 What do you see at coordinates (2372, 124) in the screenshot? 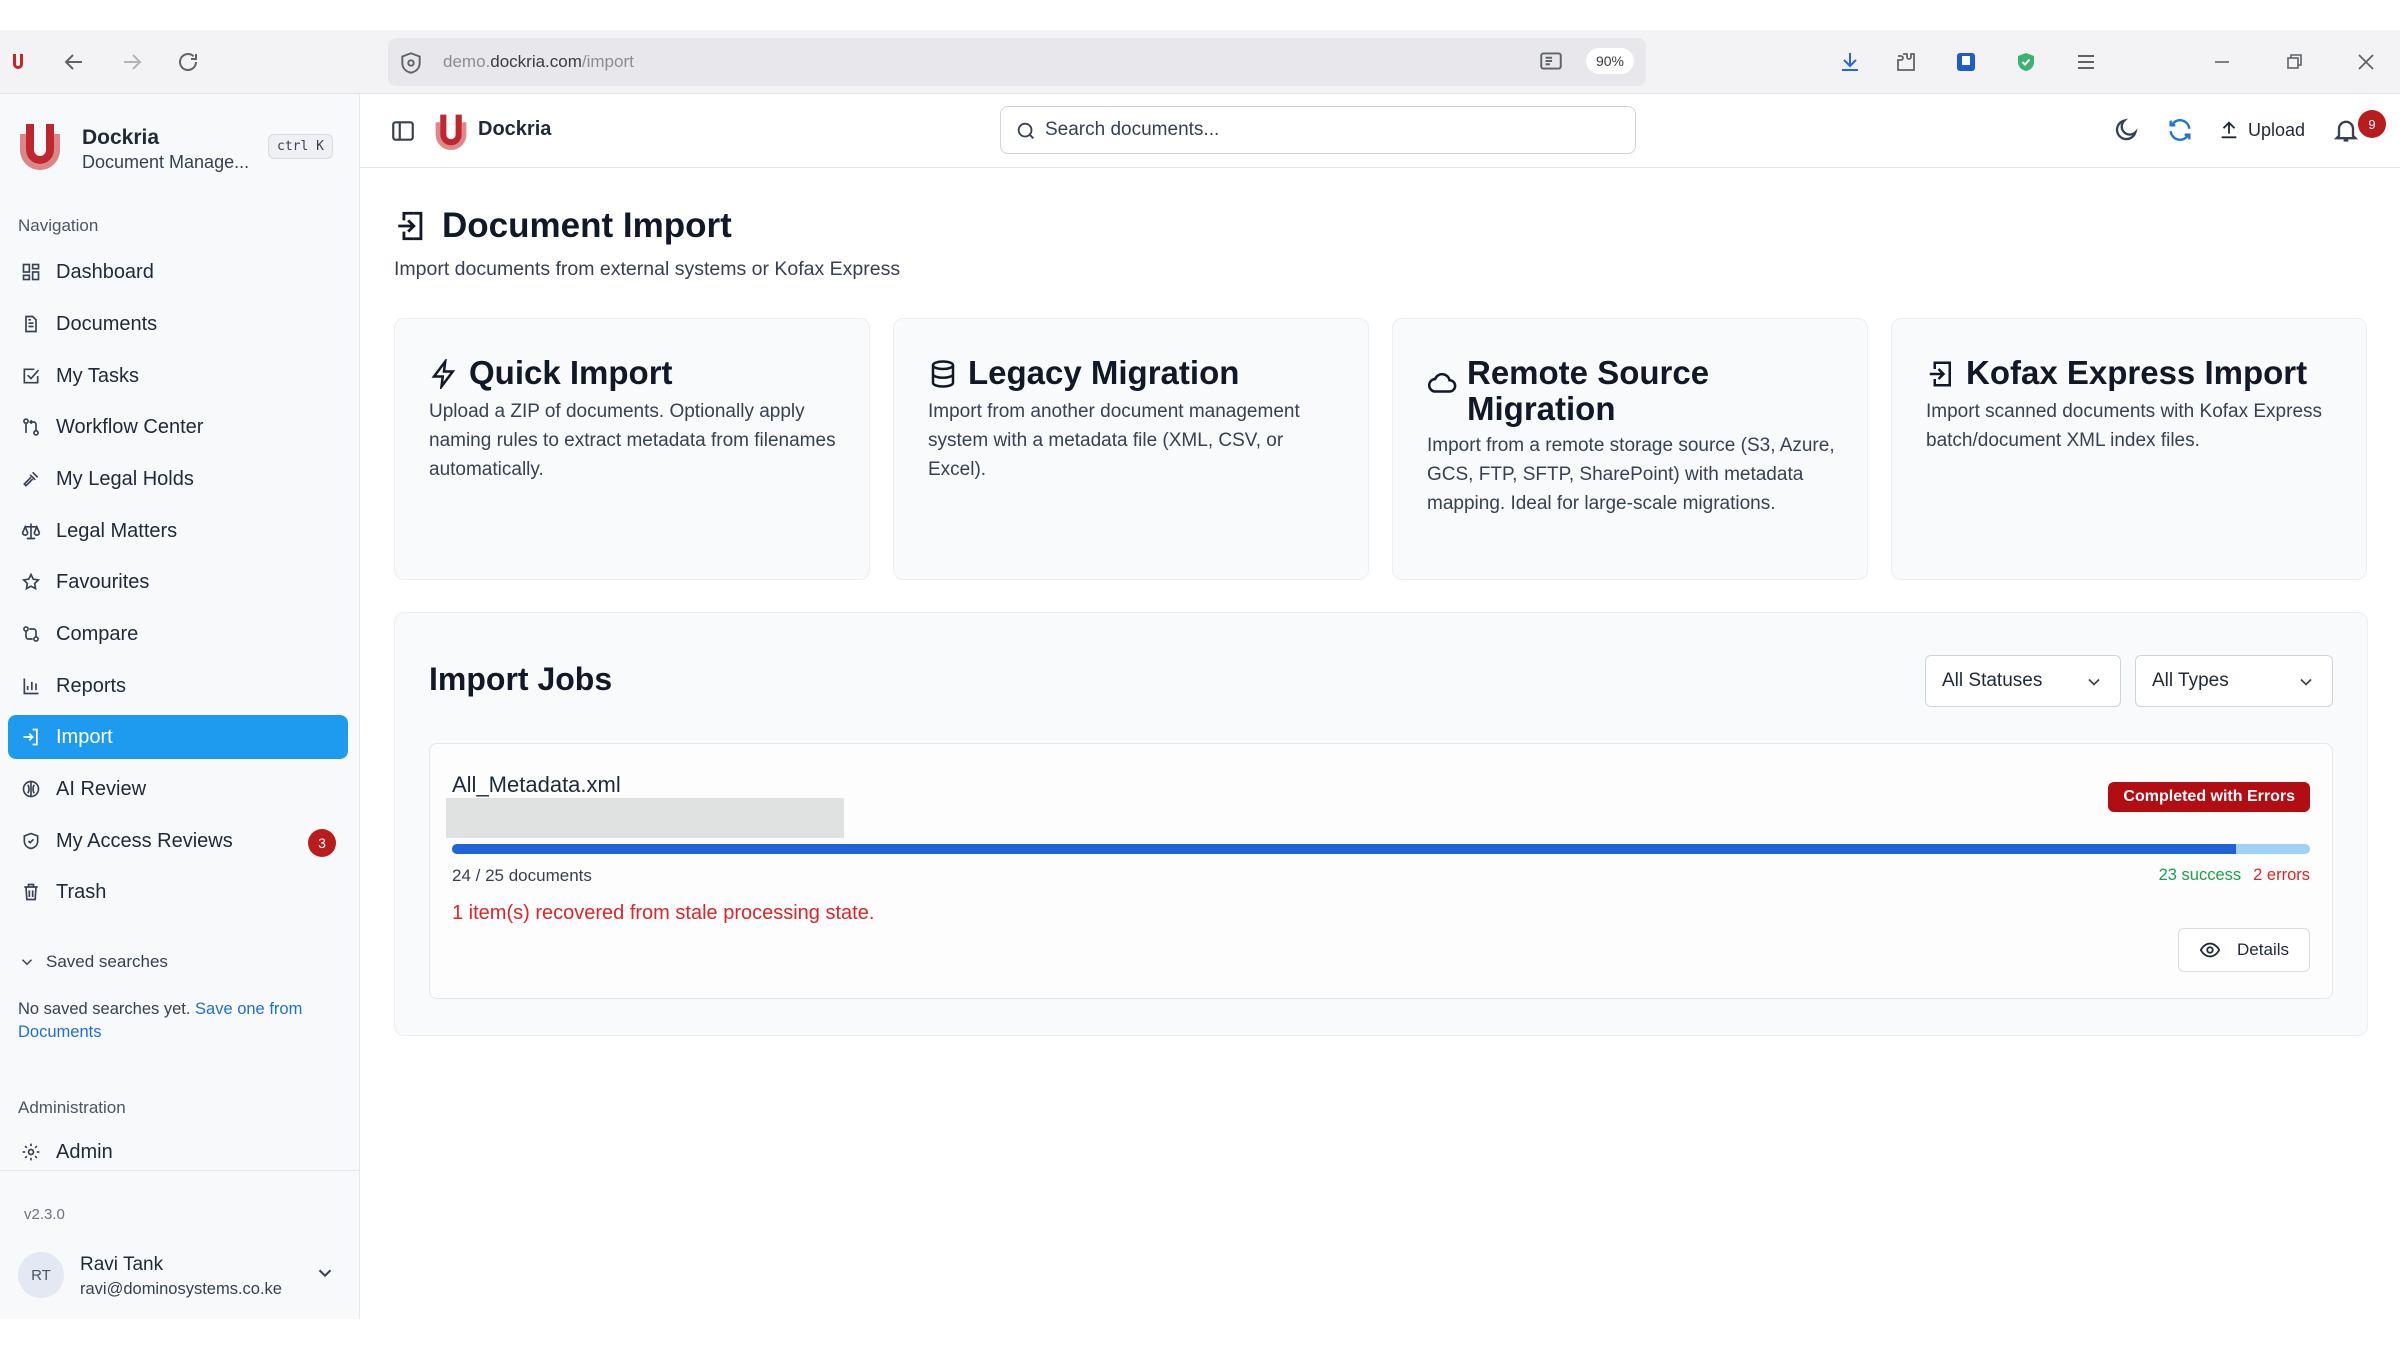
I see `notification-badge: 9` at bounding box center [2372, 124].